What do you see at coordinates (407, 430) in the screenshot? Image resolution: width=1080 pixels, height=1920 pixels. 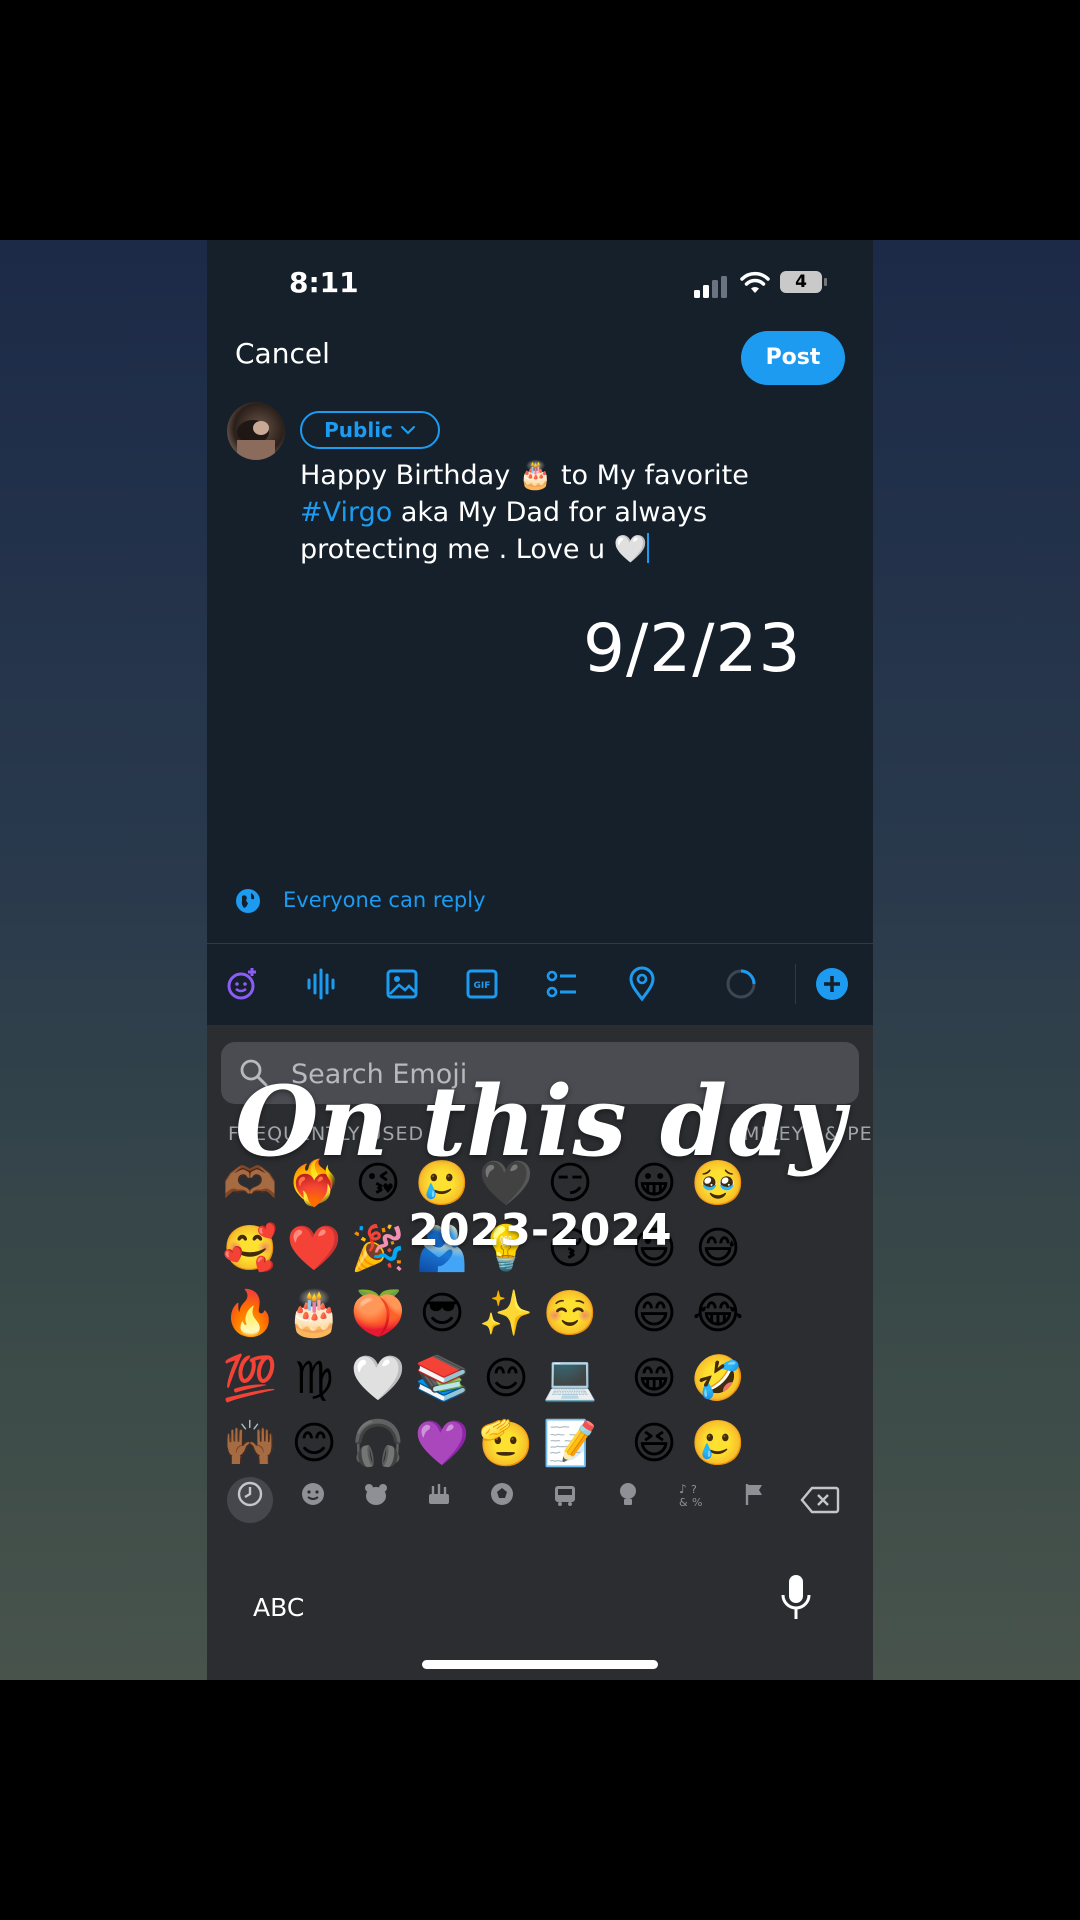 I see `chevron-down-icon` at bounding box center [407, 430].